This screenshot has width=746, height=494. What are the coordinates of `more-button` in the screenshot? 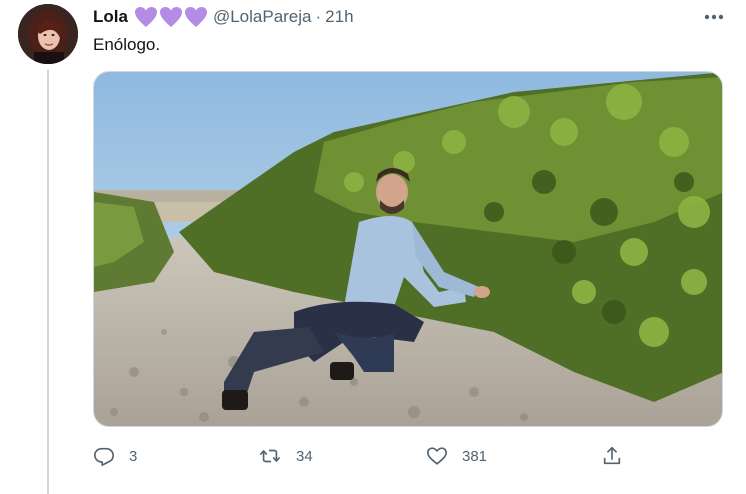 It's located at (714, 17).